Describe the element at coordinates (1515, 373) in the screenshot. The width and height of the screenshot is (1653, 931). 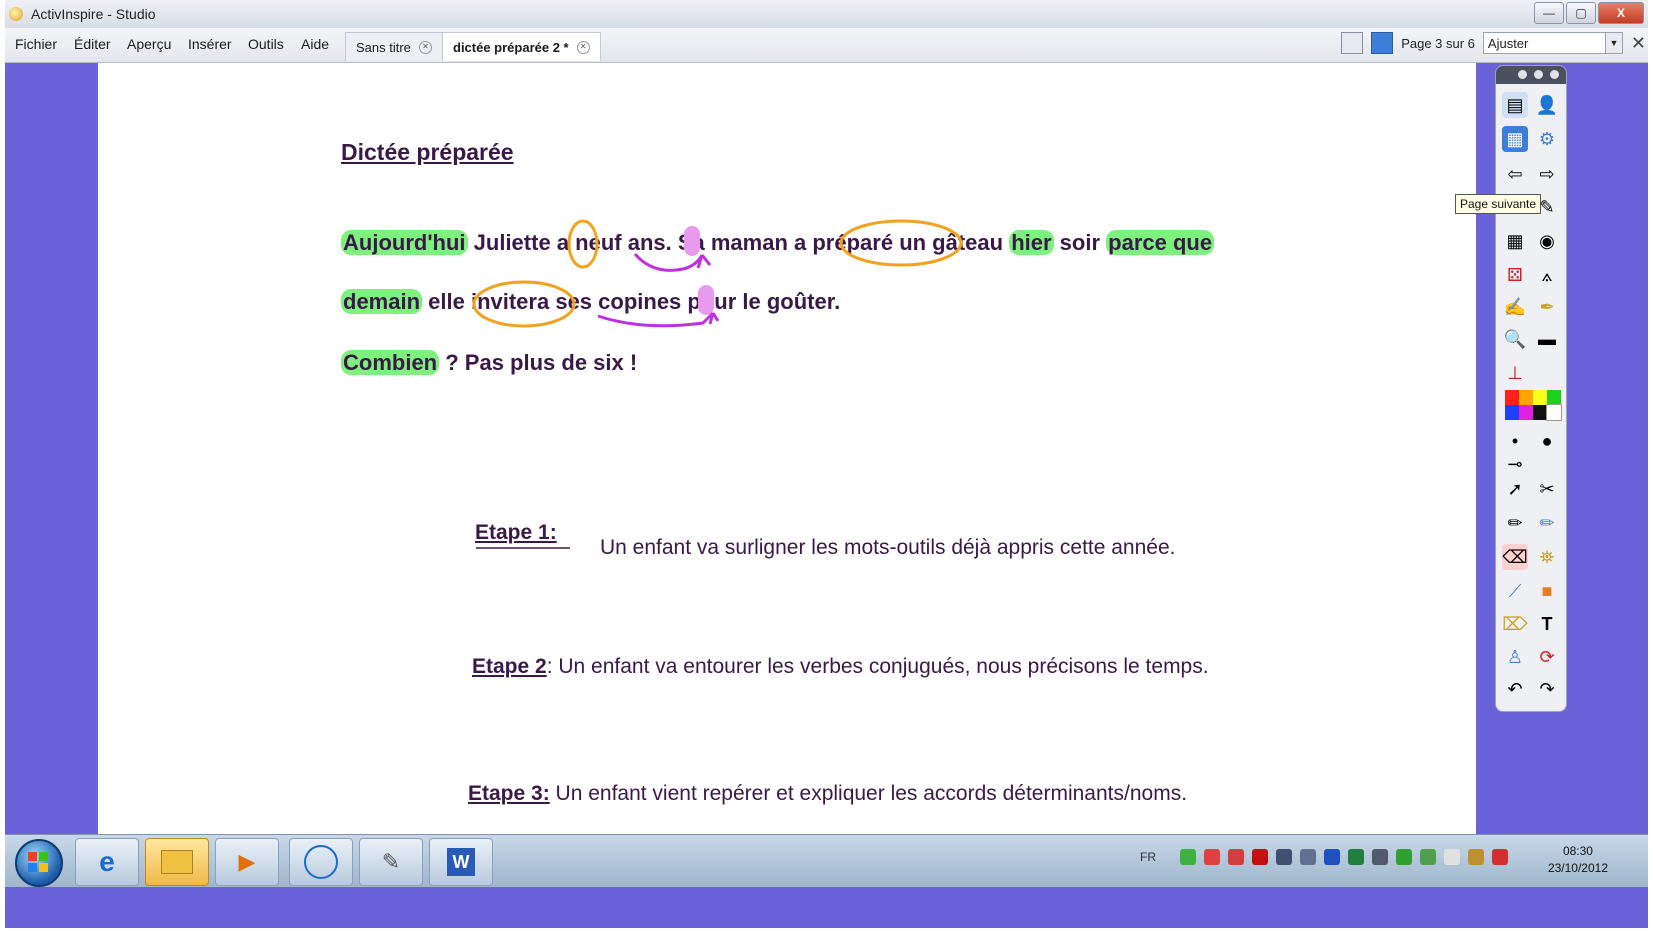
I see `stamp-icon: ⊥` at that location.